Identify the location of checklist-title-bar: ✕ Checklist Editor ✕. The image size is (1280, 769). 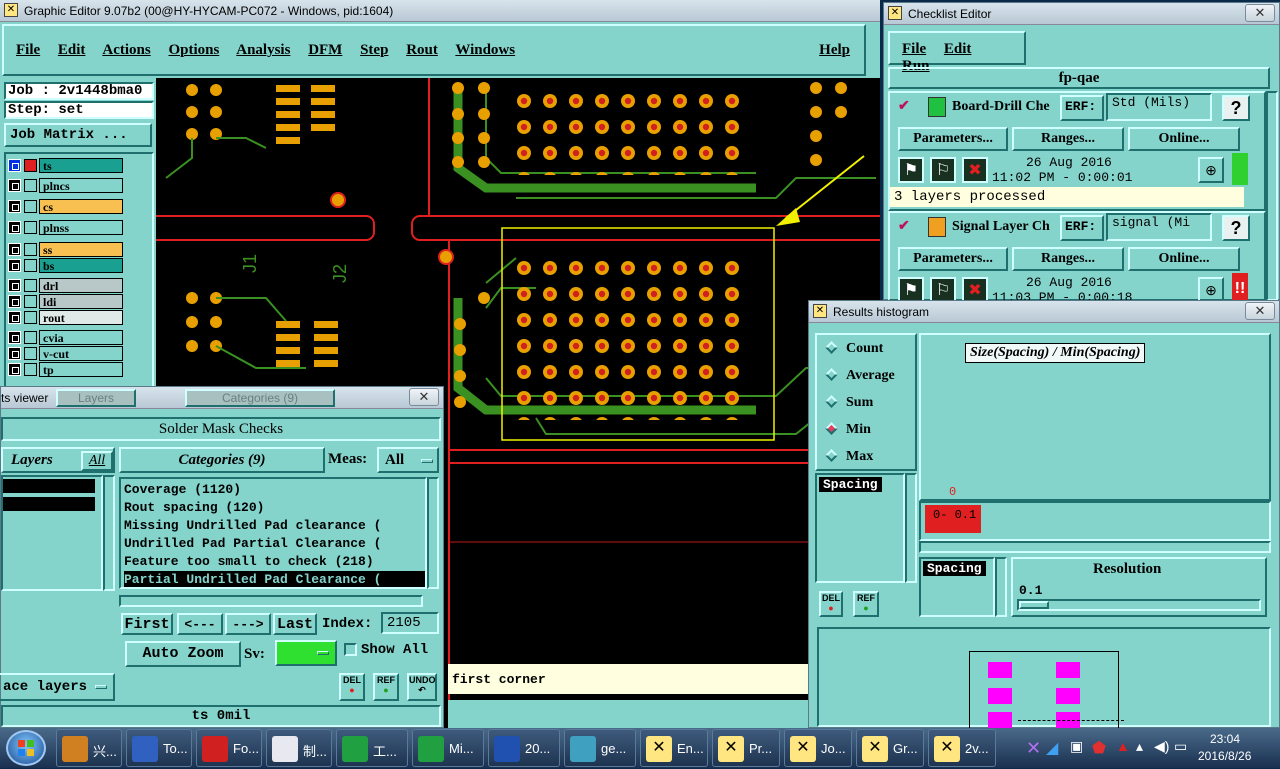
(1081, 14).